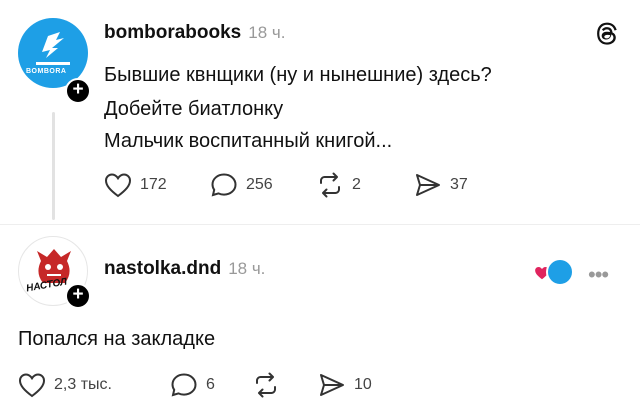  I want to click on username: nastolka.dnd, so click(162, 269).